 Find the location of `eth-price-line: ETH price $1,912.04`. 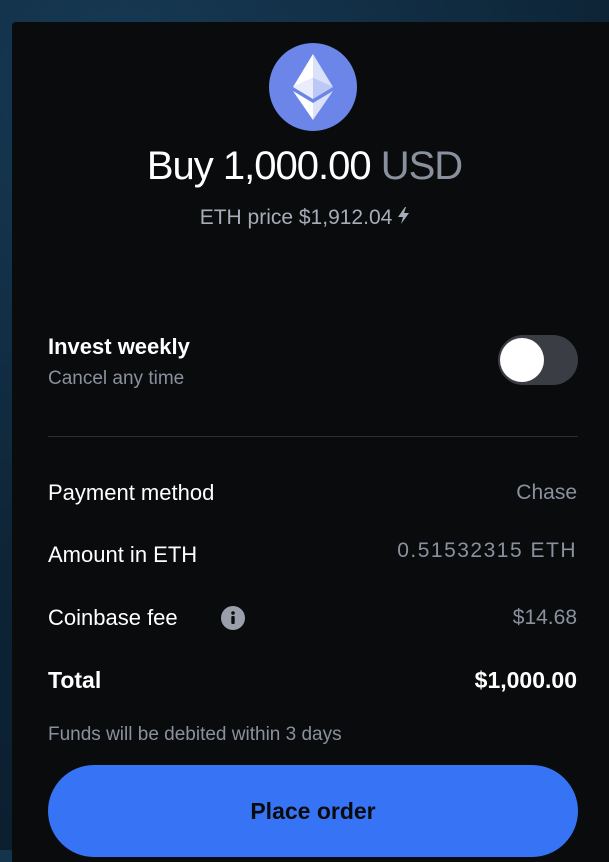

eth-price-line: ETH price $1,912.04 is located at coordinates (304, 218).